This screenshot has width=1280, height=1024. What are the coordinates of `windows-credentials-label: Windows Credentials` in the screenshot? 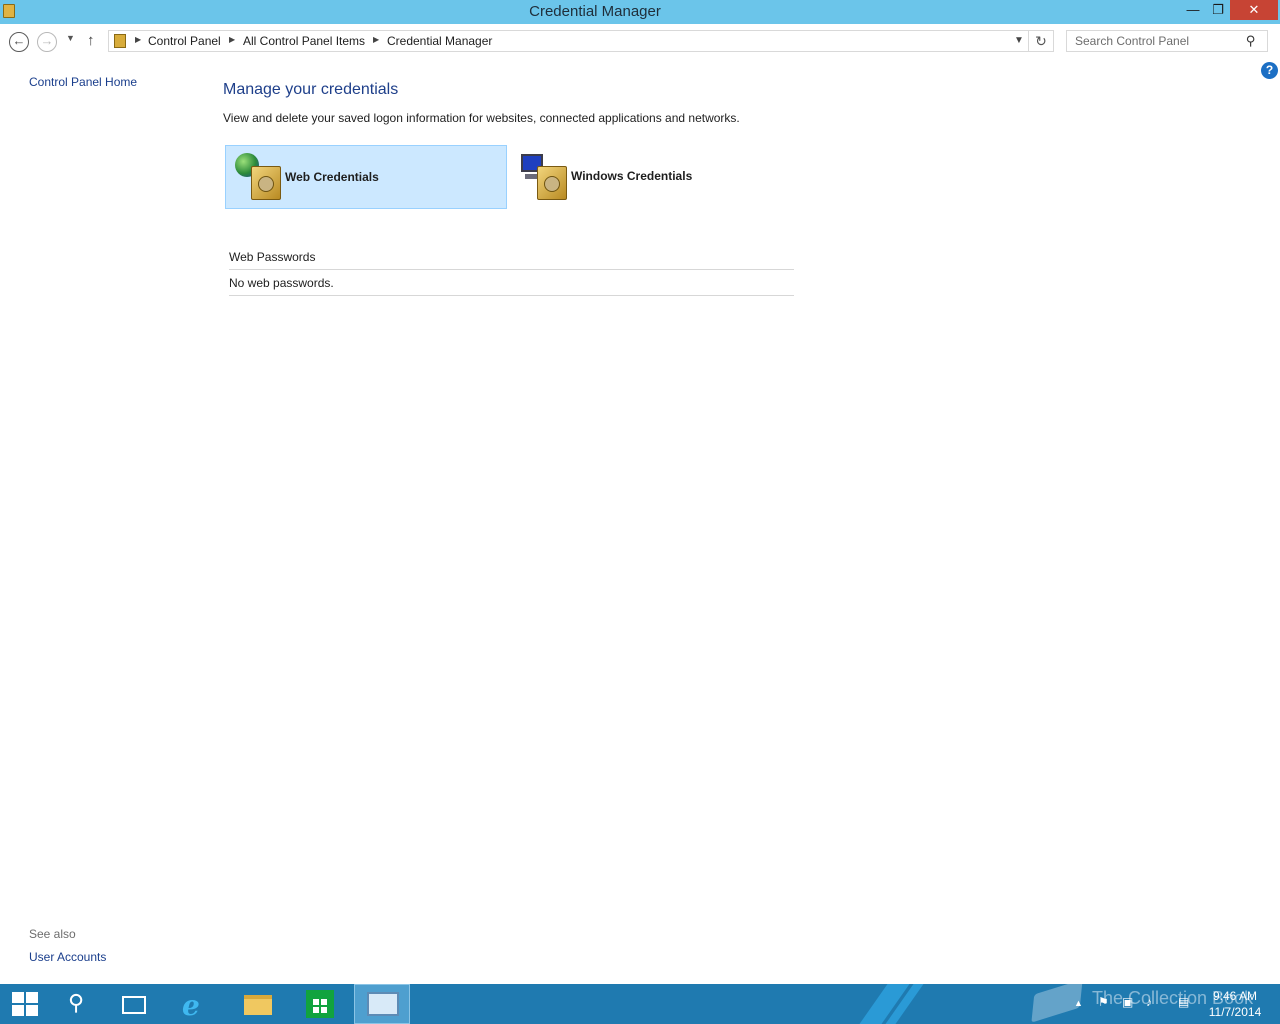 It's located at (632, 176).